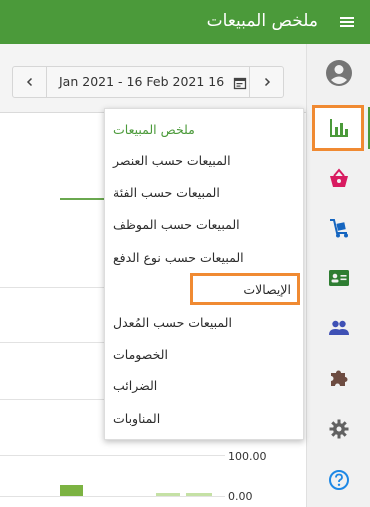  What do you see at coordinates (266, 82) in the screenshot?
I see `chevron-right-icon` at bounding box center [266, 82].